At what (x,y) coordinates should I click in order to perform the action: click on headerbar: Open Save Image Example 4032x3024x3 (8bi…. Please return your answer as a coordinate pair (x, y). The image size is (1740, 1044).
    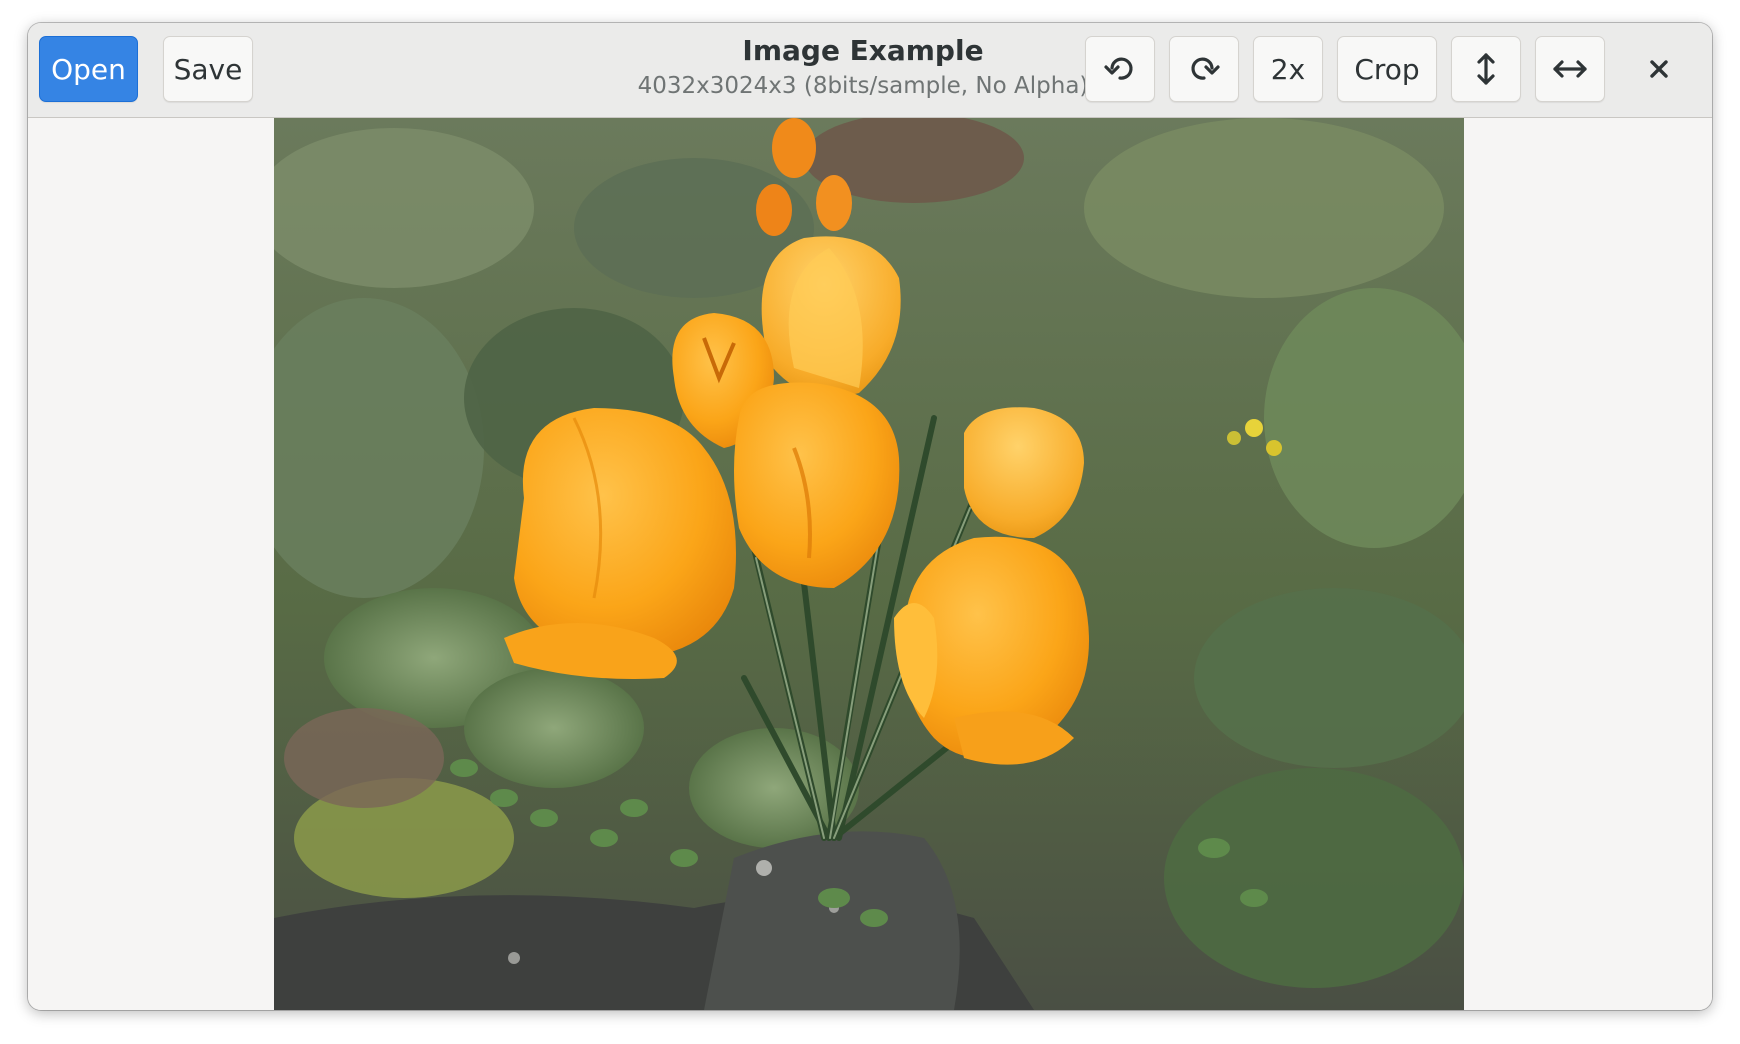
    Looking at the image, I should click on (870, 70).